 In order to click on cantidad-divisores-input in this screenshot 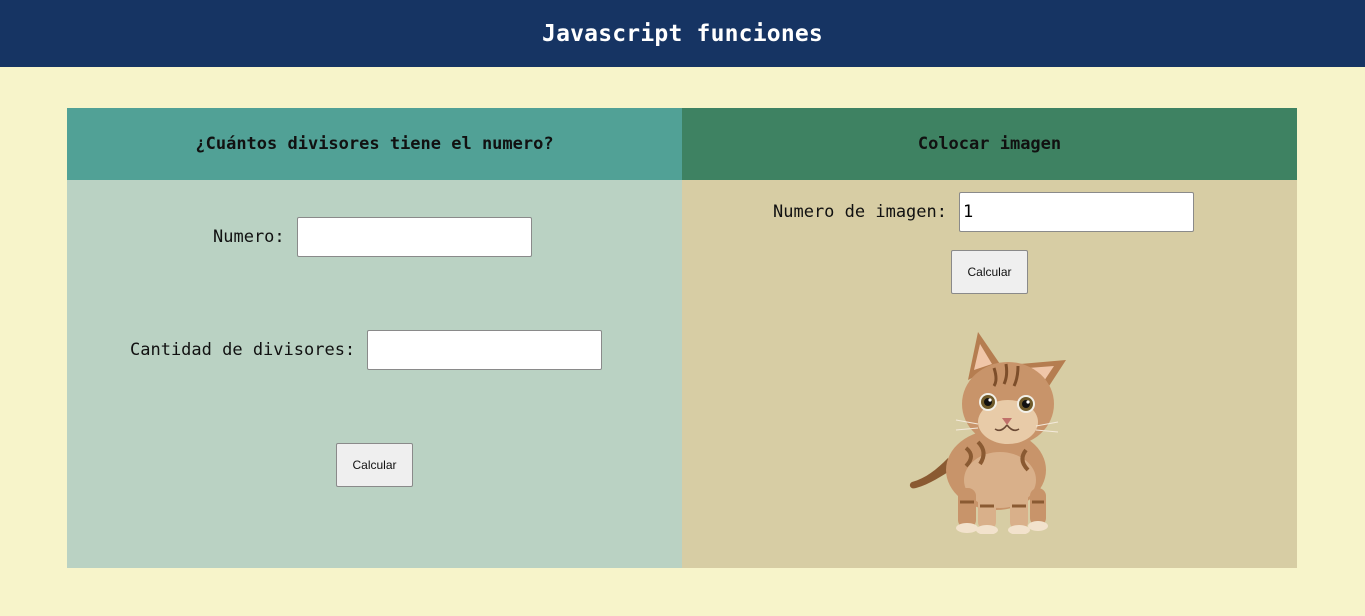, I will do `click(485, 350)`.